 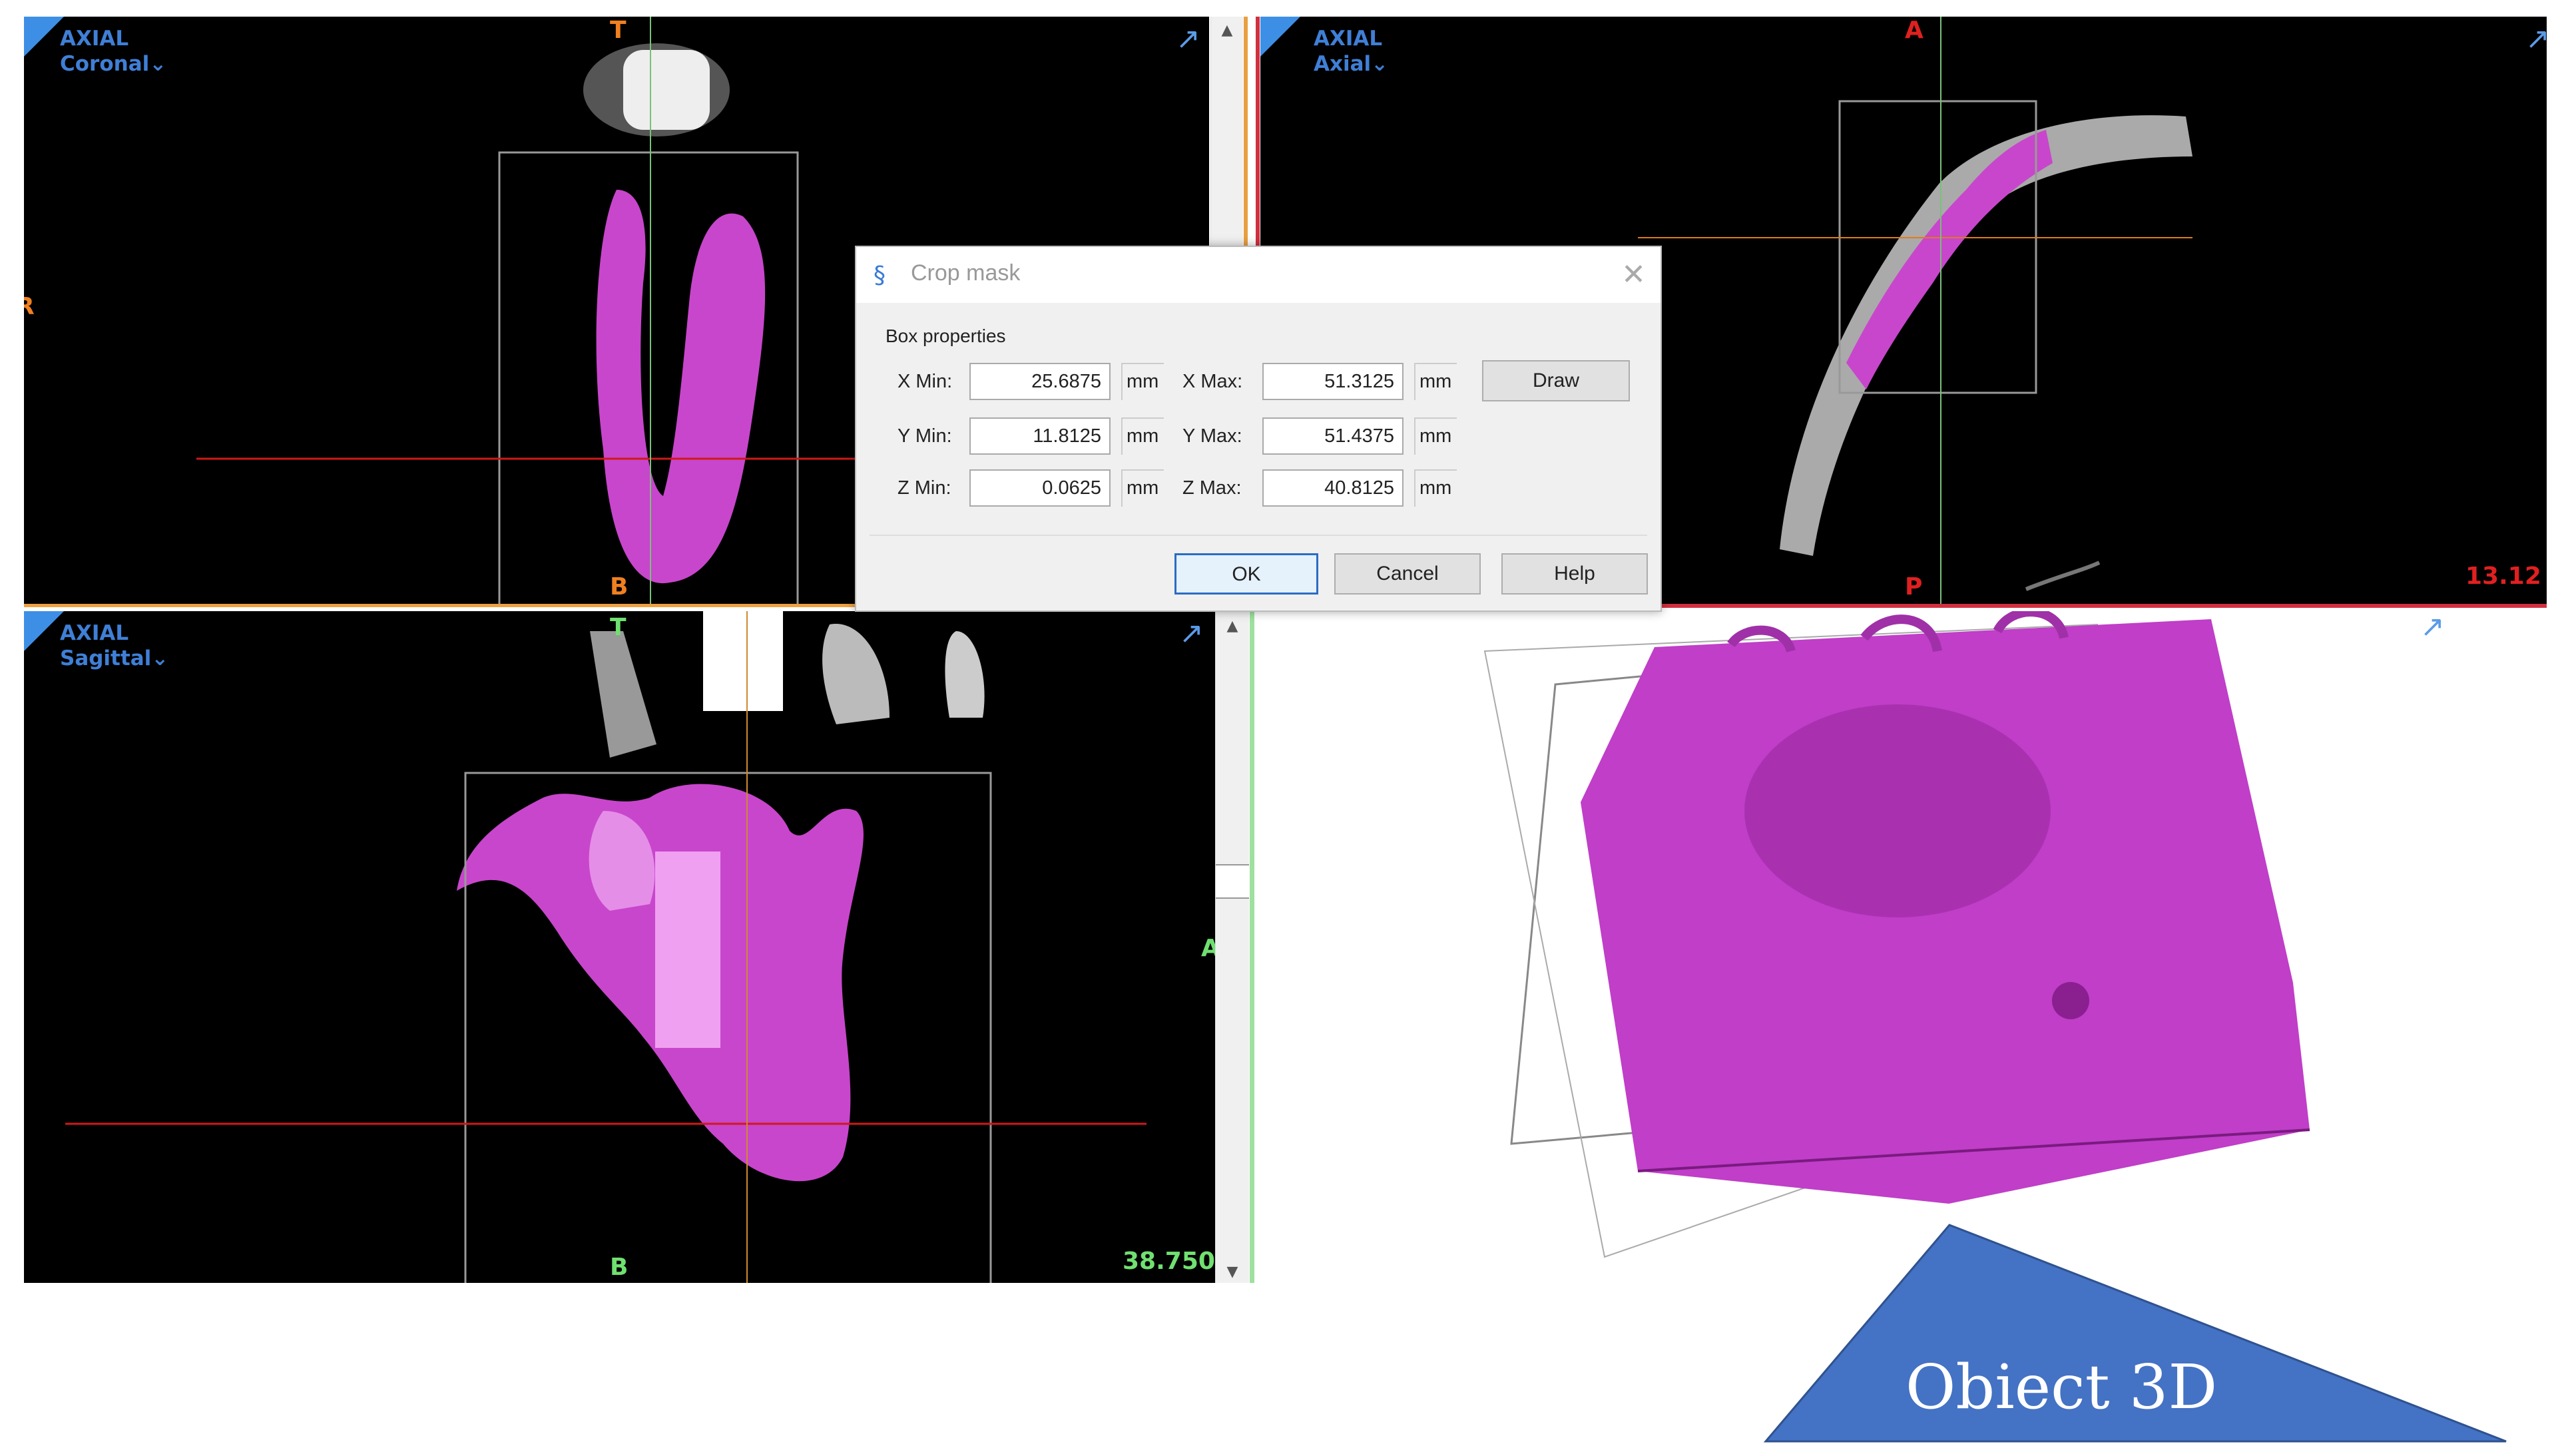 I want to click on orientation-bottom: P, so click(x=1914, y=587).